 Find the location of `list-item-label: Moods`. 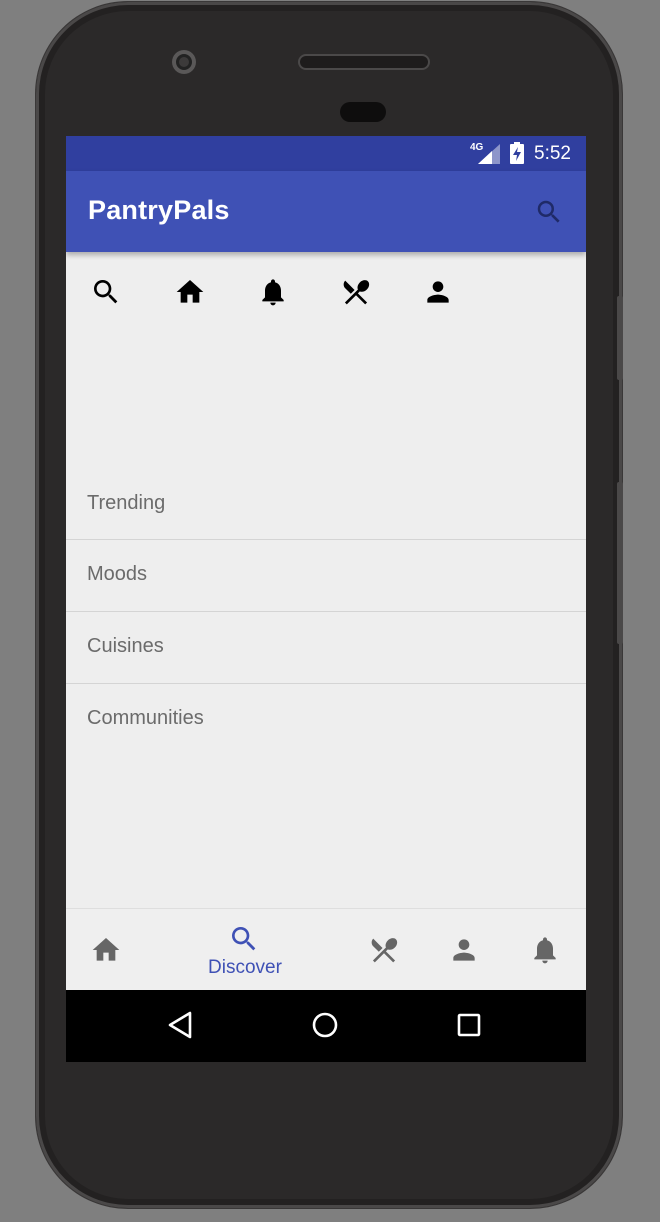

list-item-label: Moods is located at coordinates (117, 574).